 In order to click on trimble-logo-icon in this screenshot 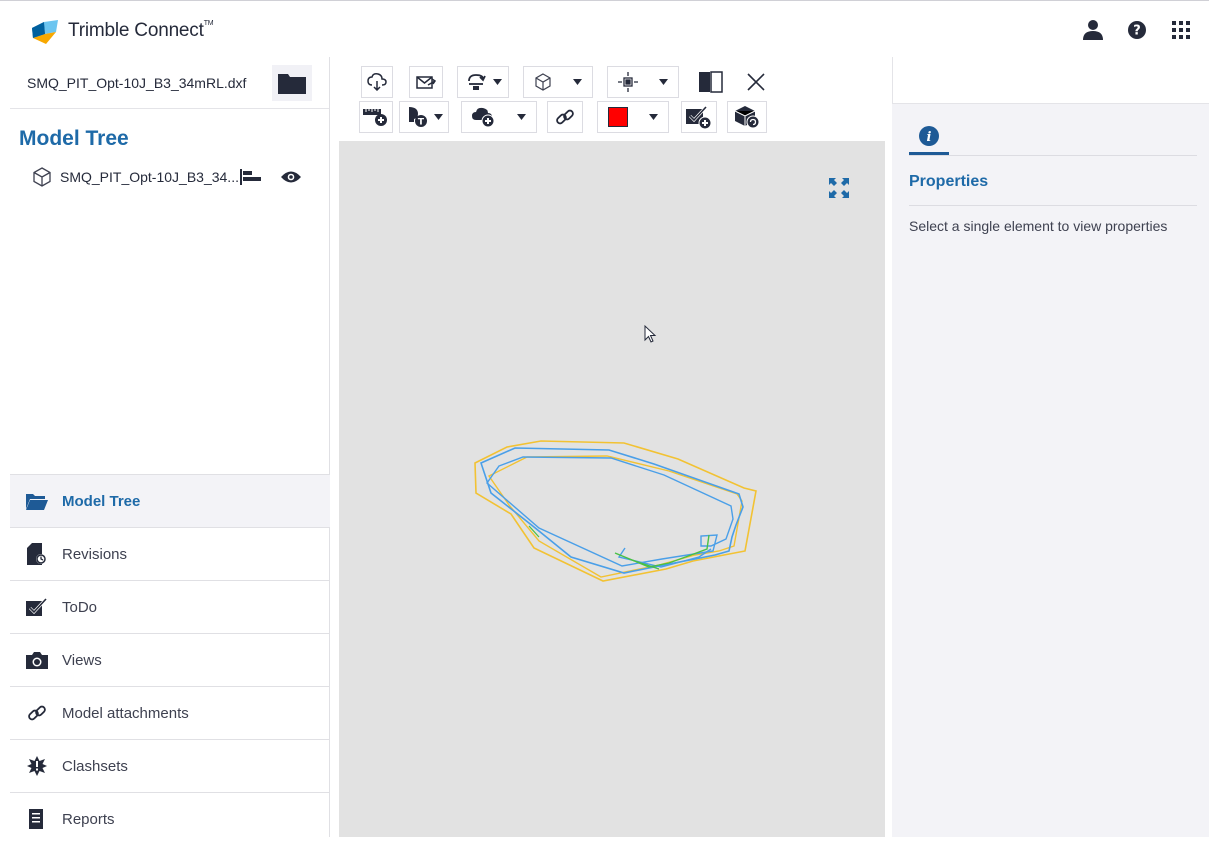, I will do `click(45, 32)`.